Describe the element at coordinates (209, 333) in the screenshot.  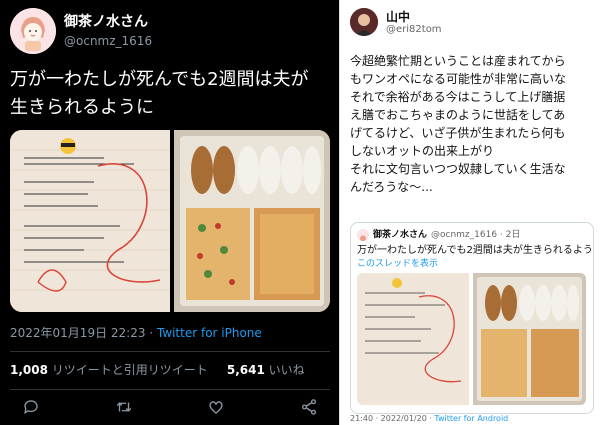
I see `tweet-app: Twitter for iPhone` at that location.